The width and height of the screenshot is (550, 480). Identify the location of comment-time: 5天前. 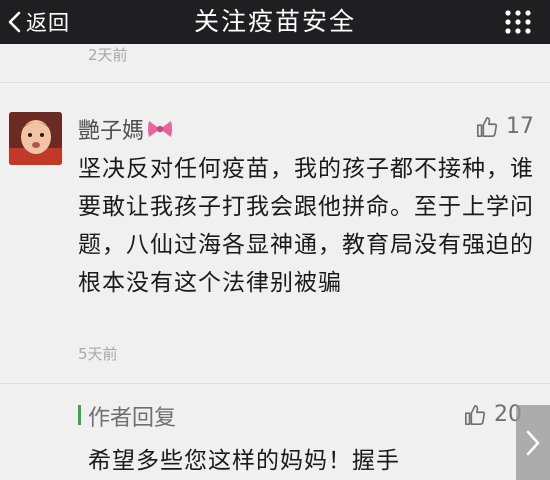
(98, 354).